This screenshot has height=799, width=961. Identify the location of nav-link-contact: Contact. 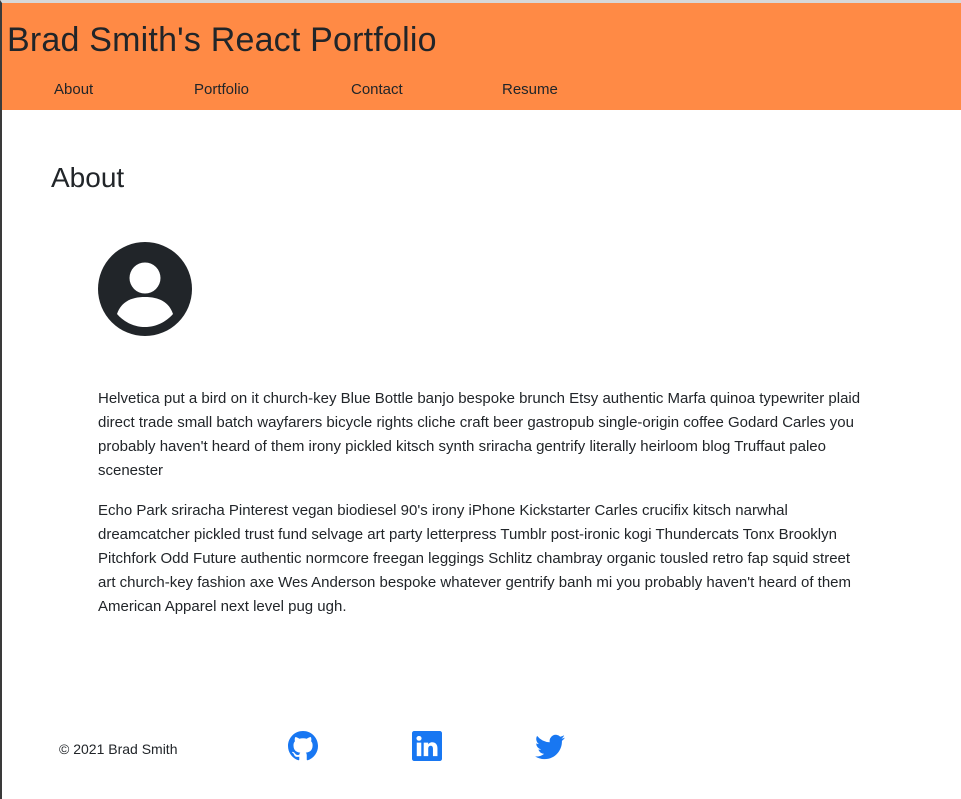
(377, 89).